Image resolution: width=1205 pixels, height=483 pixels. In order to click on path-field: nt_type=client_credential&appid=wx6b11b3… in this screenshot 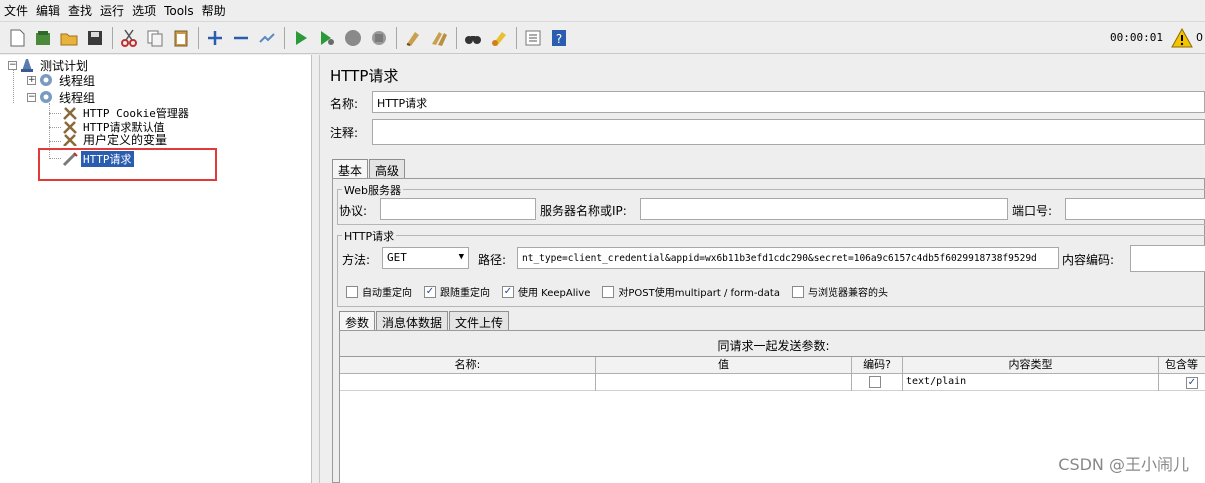, I will do `click(788, 258)`.